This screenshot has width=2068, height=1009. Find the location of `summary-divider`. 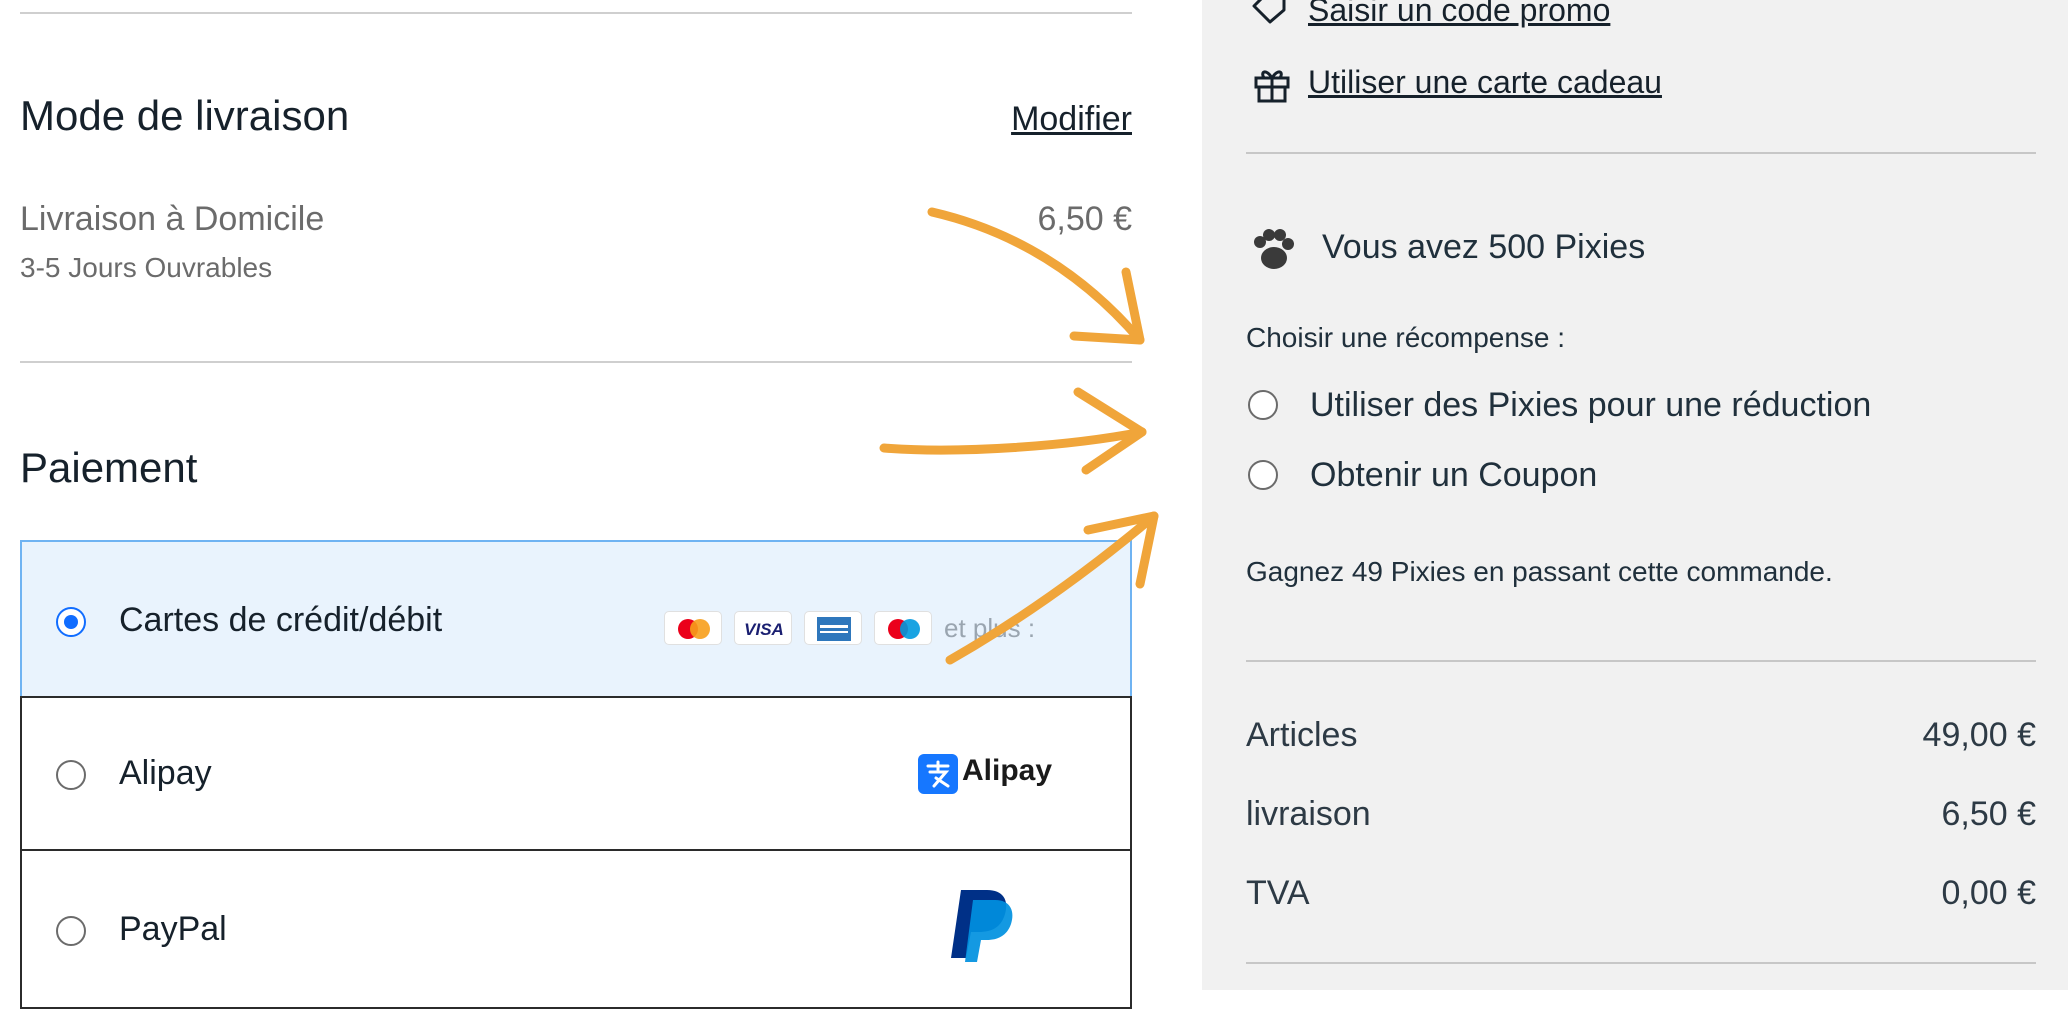

summary-divider is located at coordinates (1641, 963).